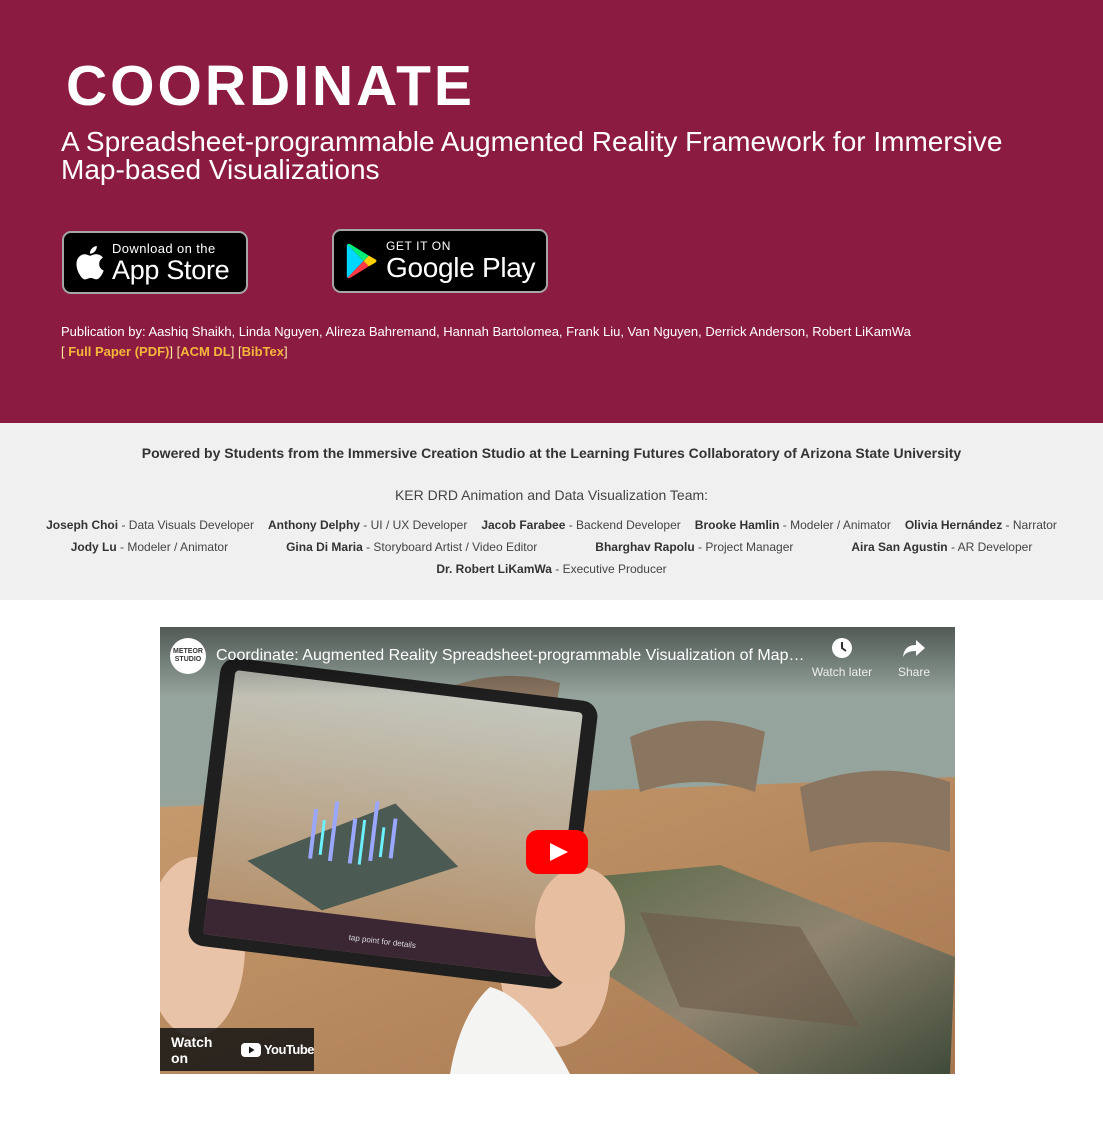 This screenshot has height=1121, width=1103. Describe the element at coordinates (250, 1049) in the screenshot. I see `youtube-play-icon` at that location.